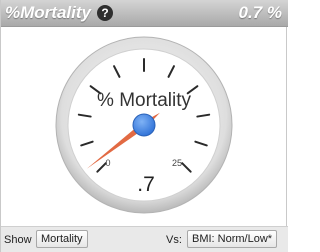  Describe the element at coordinates (144, 13) in the screenshot. I see `panel-header: %Mortality ? 0.7 %` at that location.